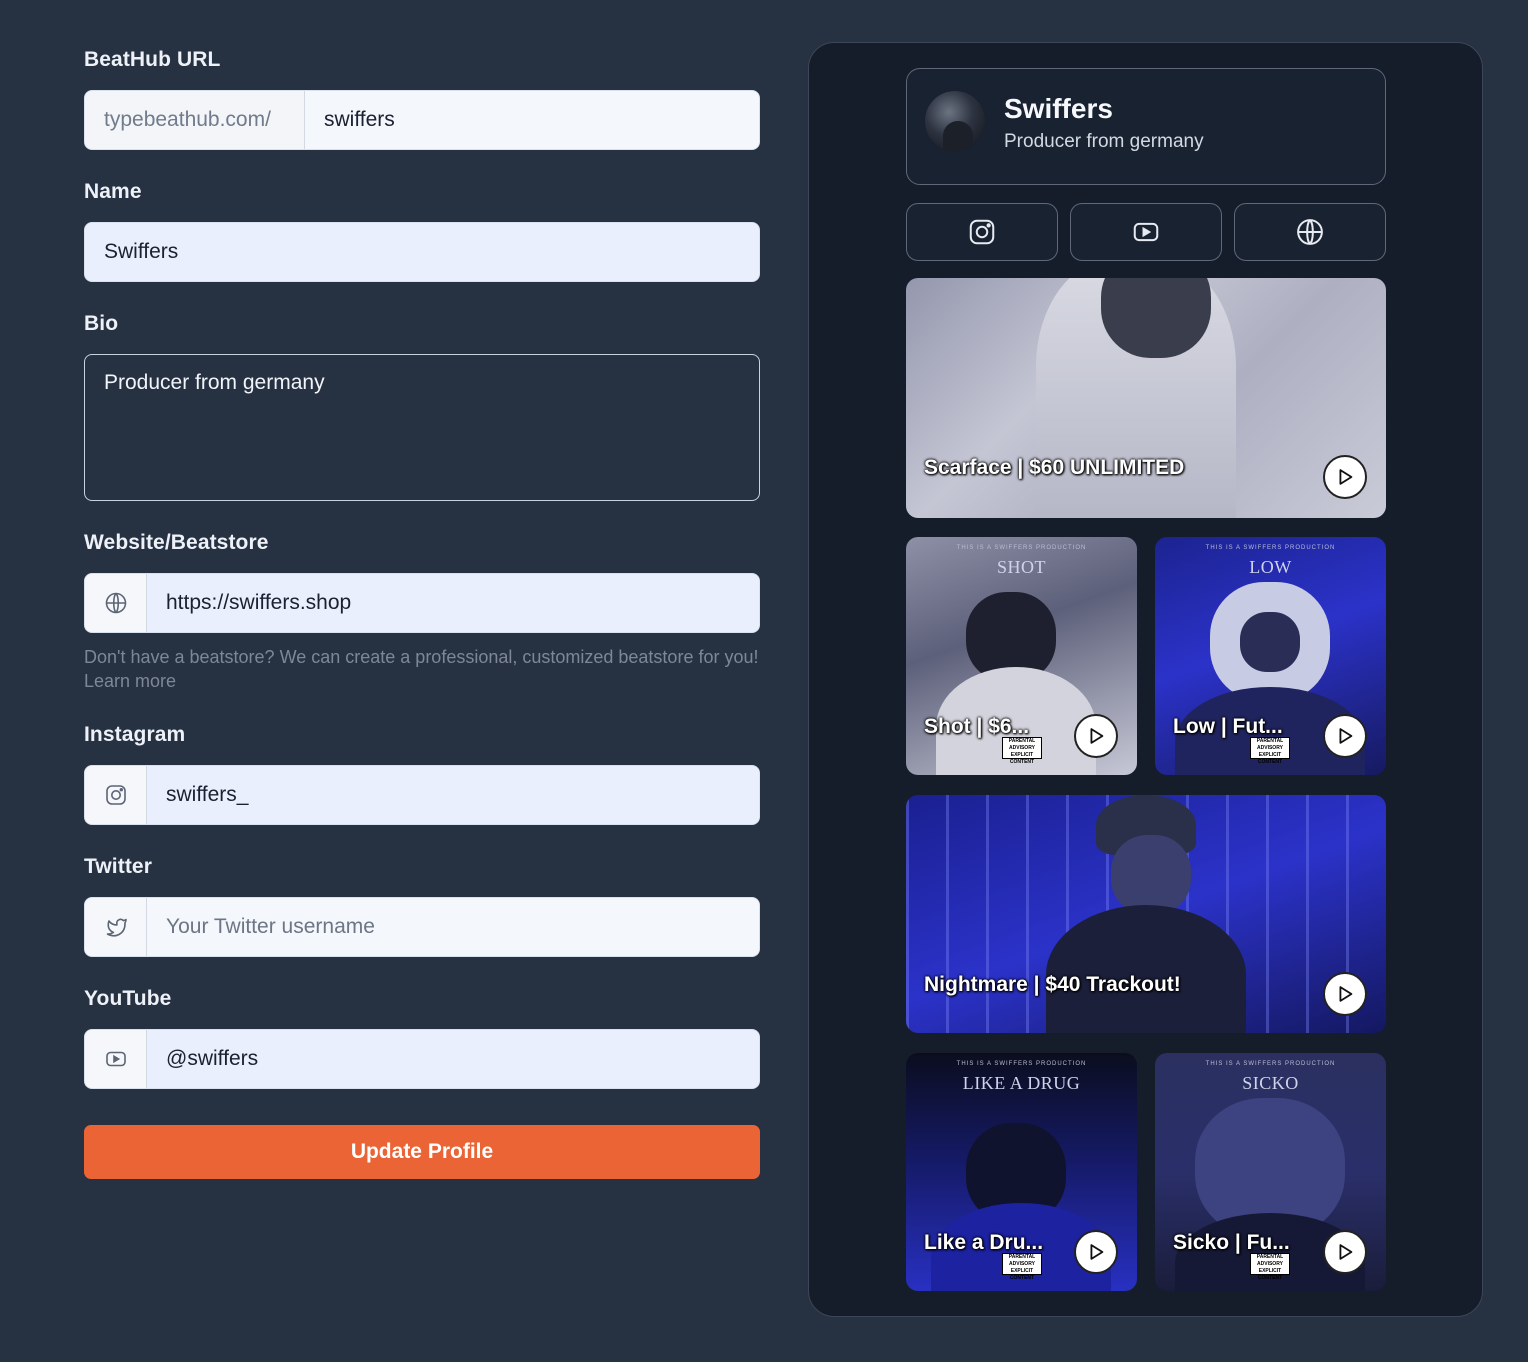  What do you see at coordinates (116, 927) in the screenshot?
I see `twitter-icon` at bounding box center [116, 927].